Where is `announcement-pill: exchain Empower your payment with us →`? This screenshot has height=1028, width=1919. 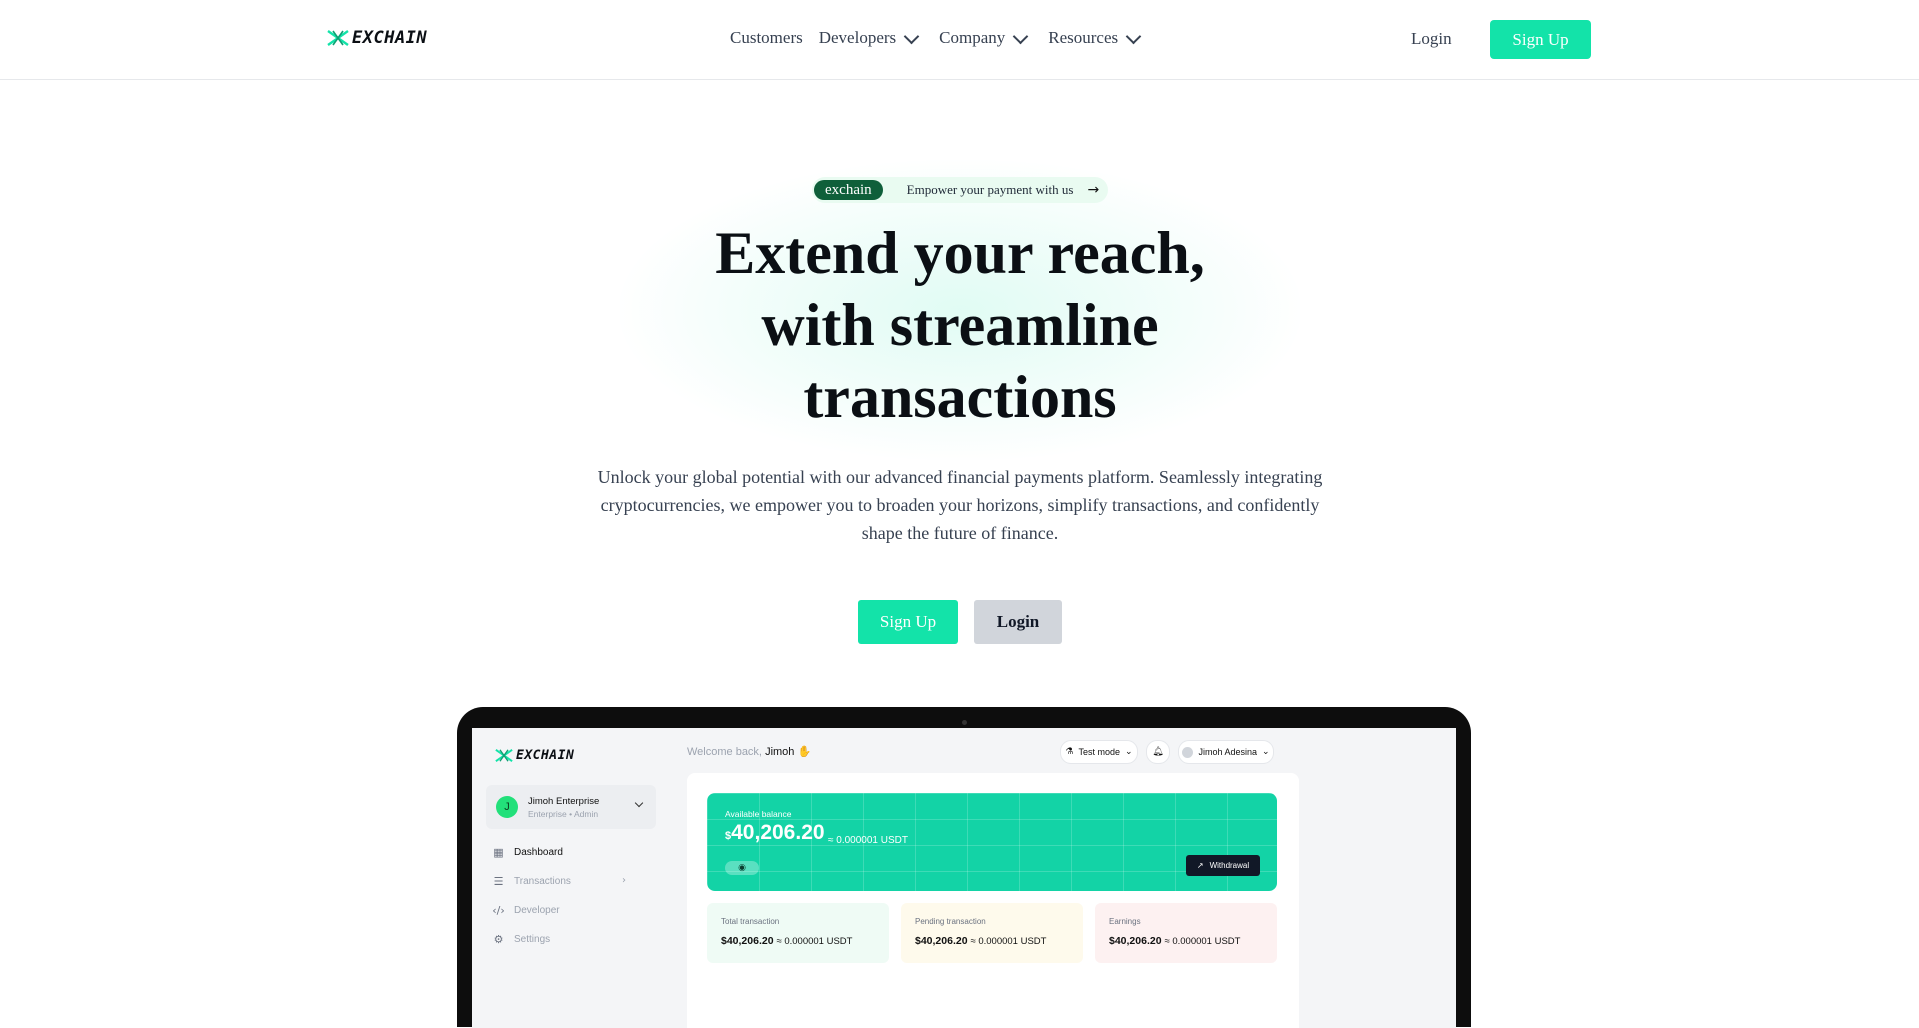
announcement-pill: exchain Empower your payment with us → is located at coordinates (960, 190).